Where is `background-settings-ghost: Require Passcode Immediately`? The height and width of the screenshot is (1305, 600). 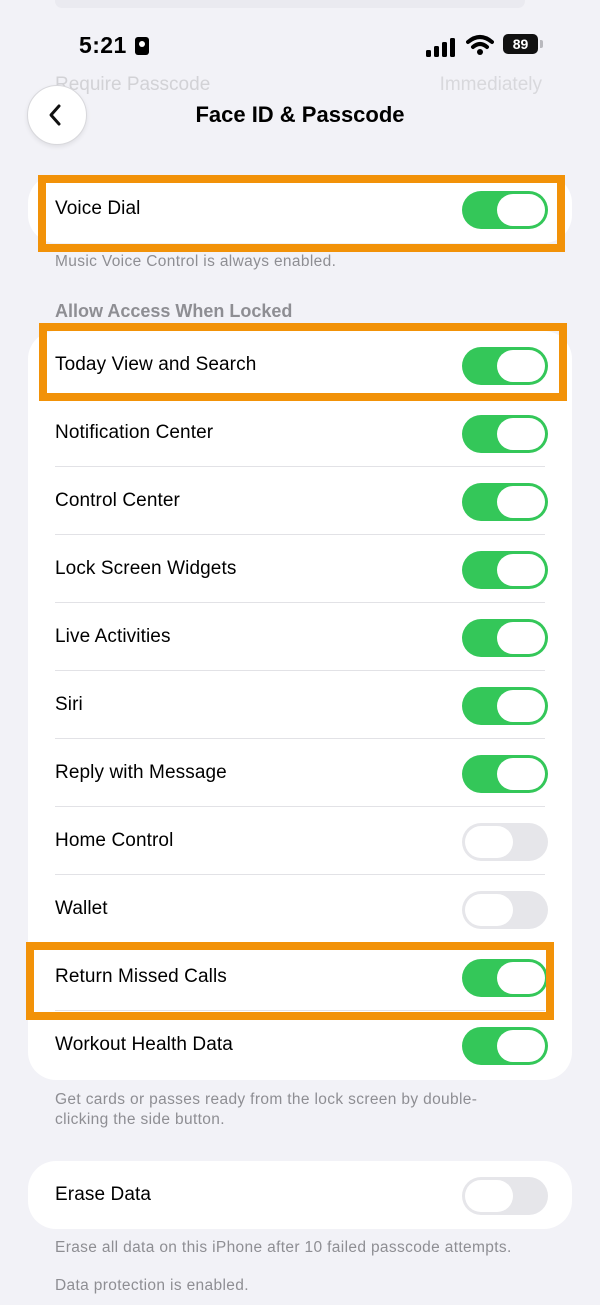 background-settings-ghost: Require Passcode Immediately is located at coordinates (300, 80).